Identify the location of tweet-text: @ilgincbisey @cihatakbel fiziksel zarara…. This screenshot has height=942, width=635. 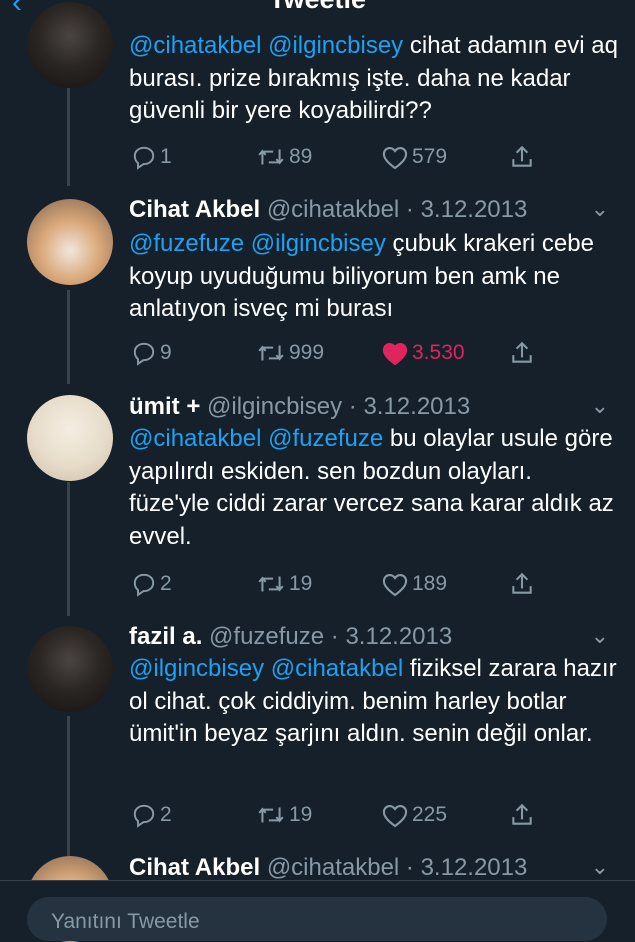
(373, 701).